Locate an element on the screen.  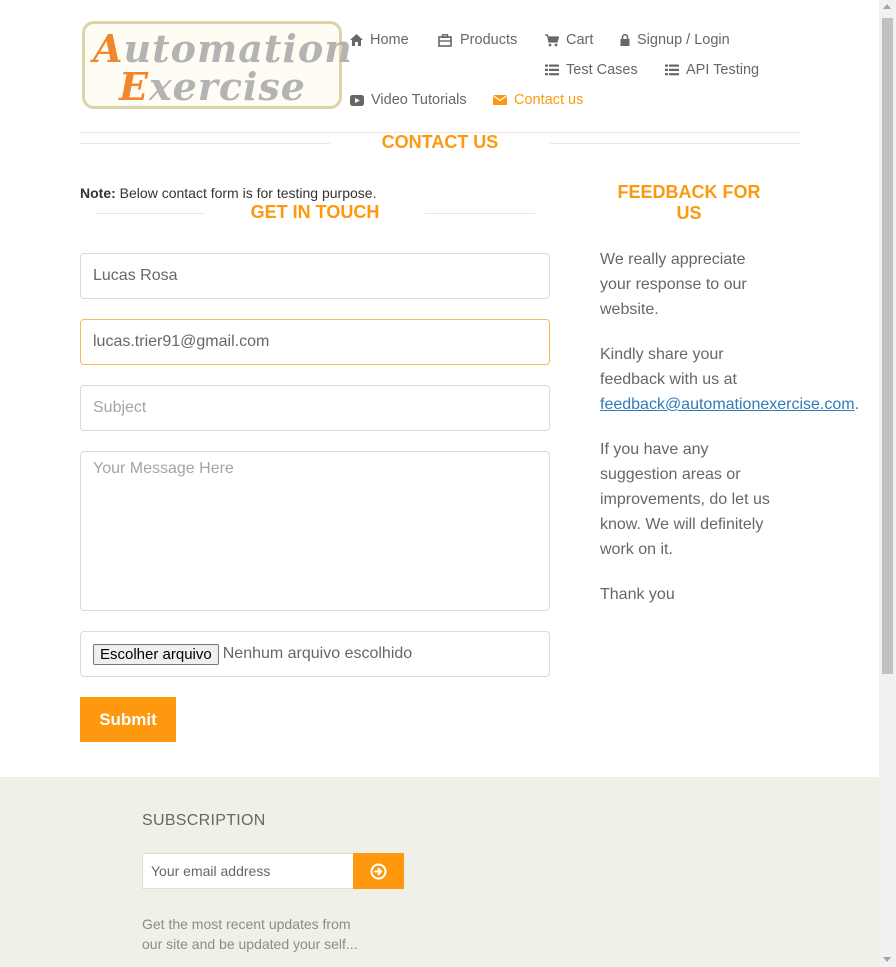
logo-text-2: xercise is located at coordinates (227, 86).